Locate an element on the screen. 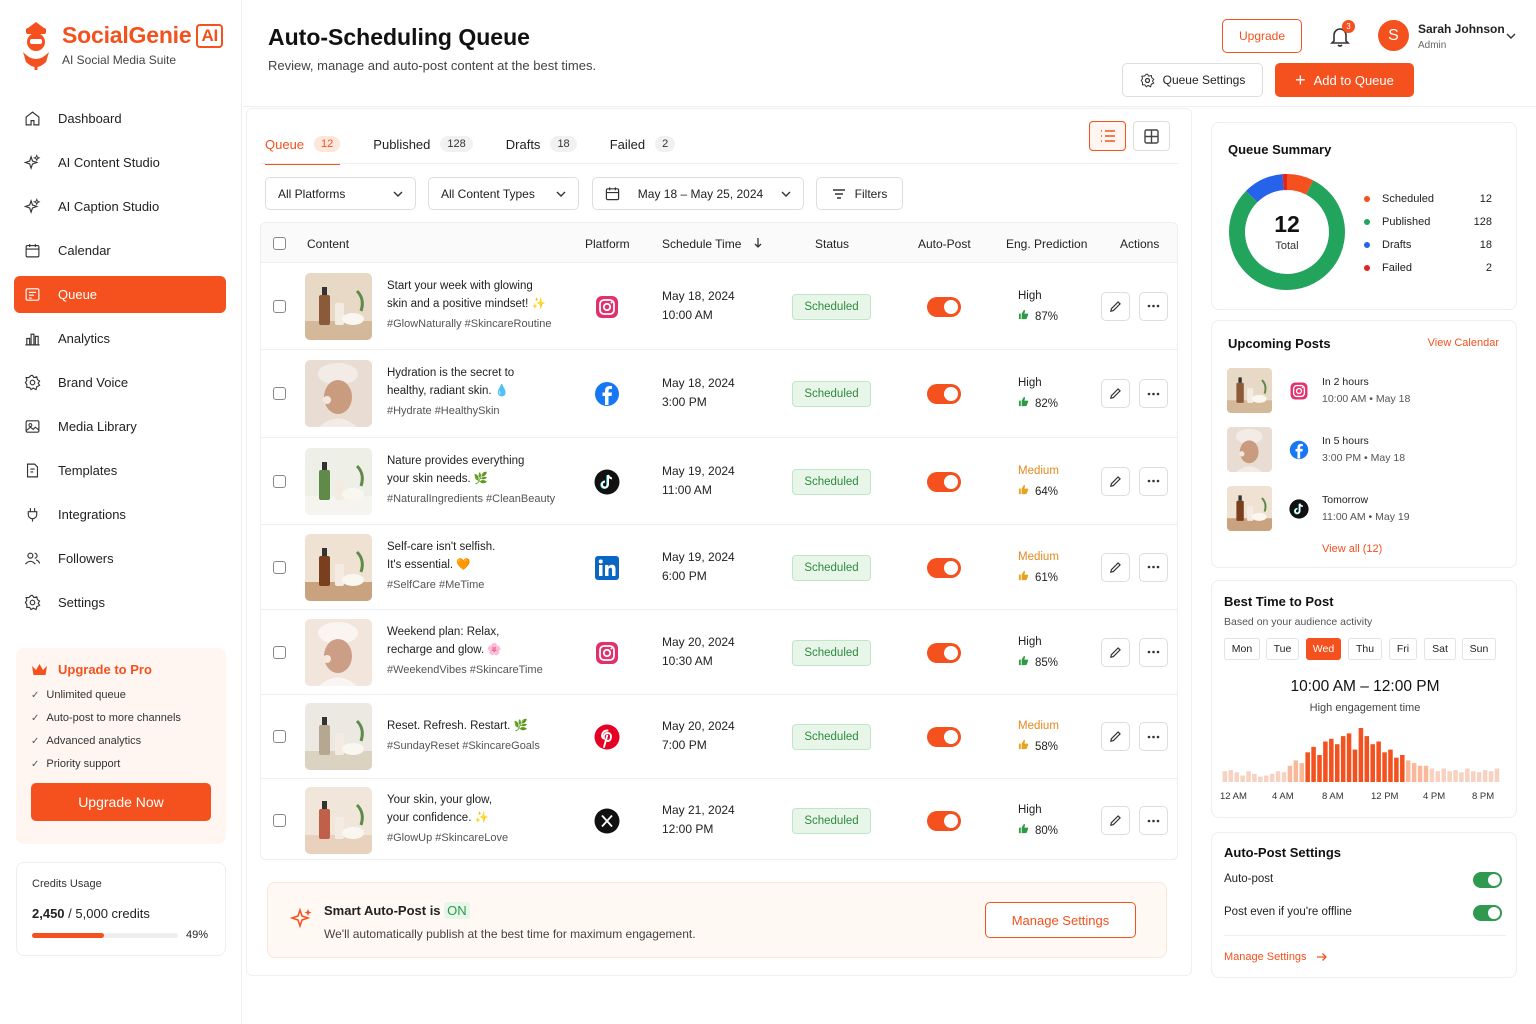  sidebar-item-templates: Templates is located at coordinates (120, 470).